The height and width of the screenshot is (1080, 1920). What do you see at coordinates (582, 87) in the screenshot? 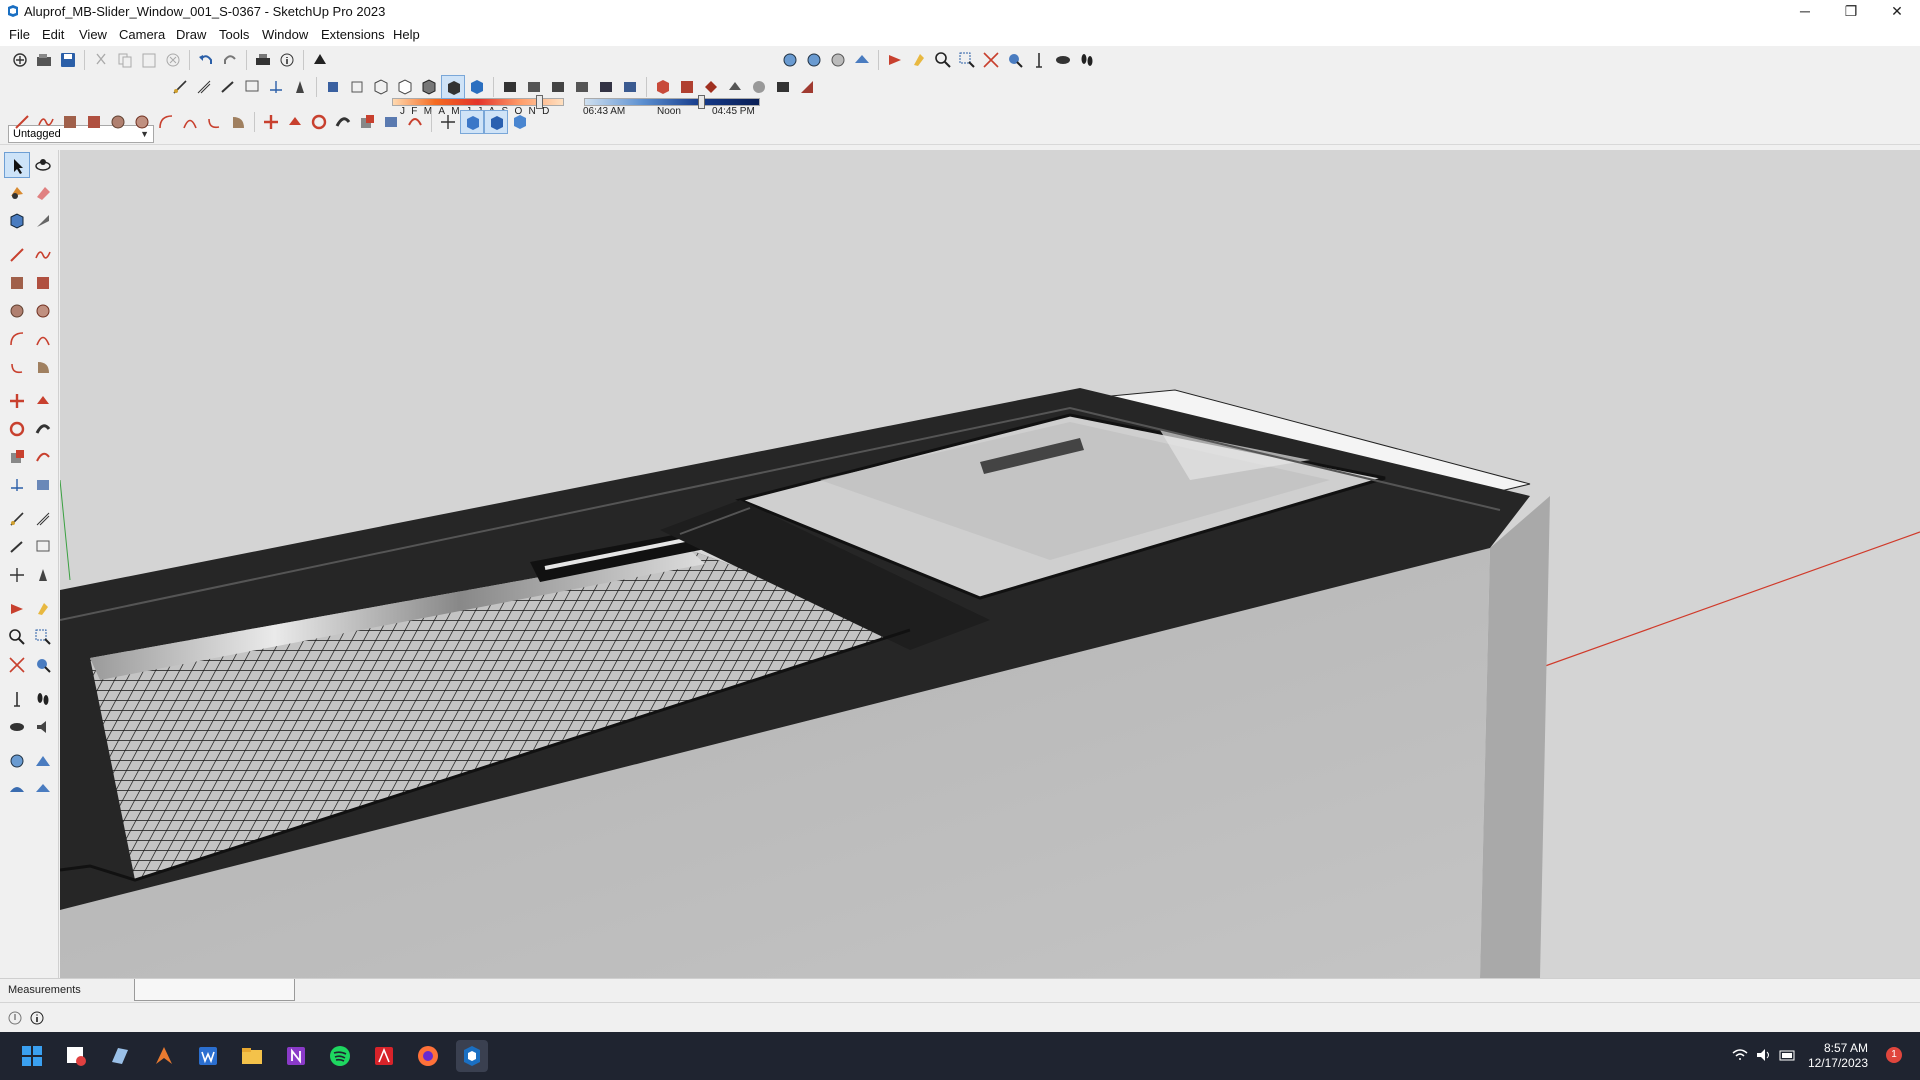
I see `view-front-icon` at bounding box center [582, 87].